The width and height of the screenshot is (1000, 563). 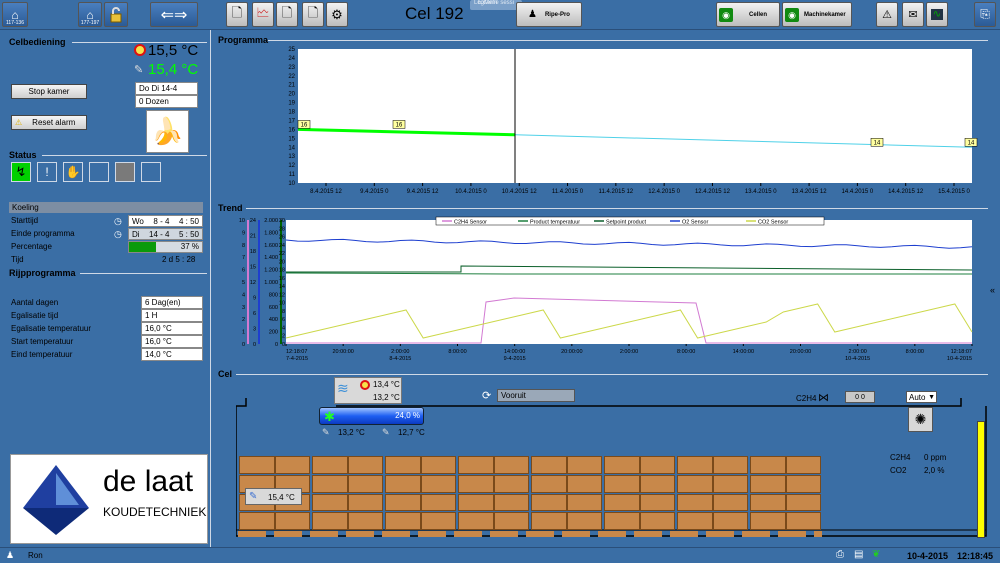 What do you see at coordinates (568, 192) in the screenshot?
I see `x-tick-label: 11.4.2015 0` at bounding box center [568, 192].